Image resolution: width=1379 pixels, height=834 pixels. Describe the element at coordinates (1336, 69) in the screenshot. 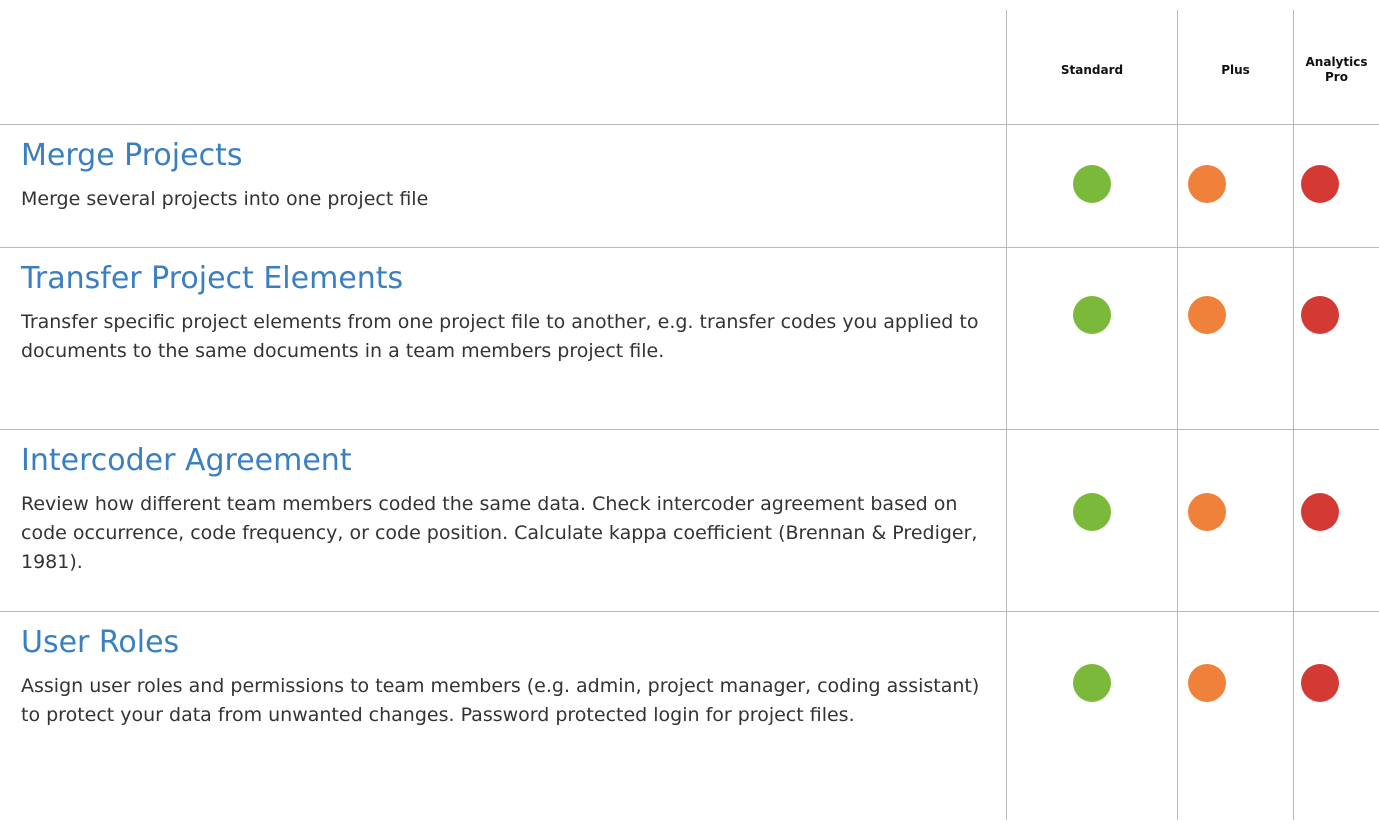

I see `column-header-analytics-pro: Analytics Pro` at that location.